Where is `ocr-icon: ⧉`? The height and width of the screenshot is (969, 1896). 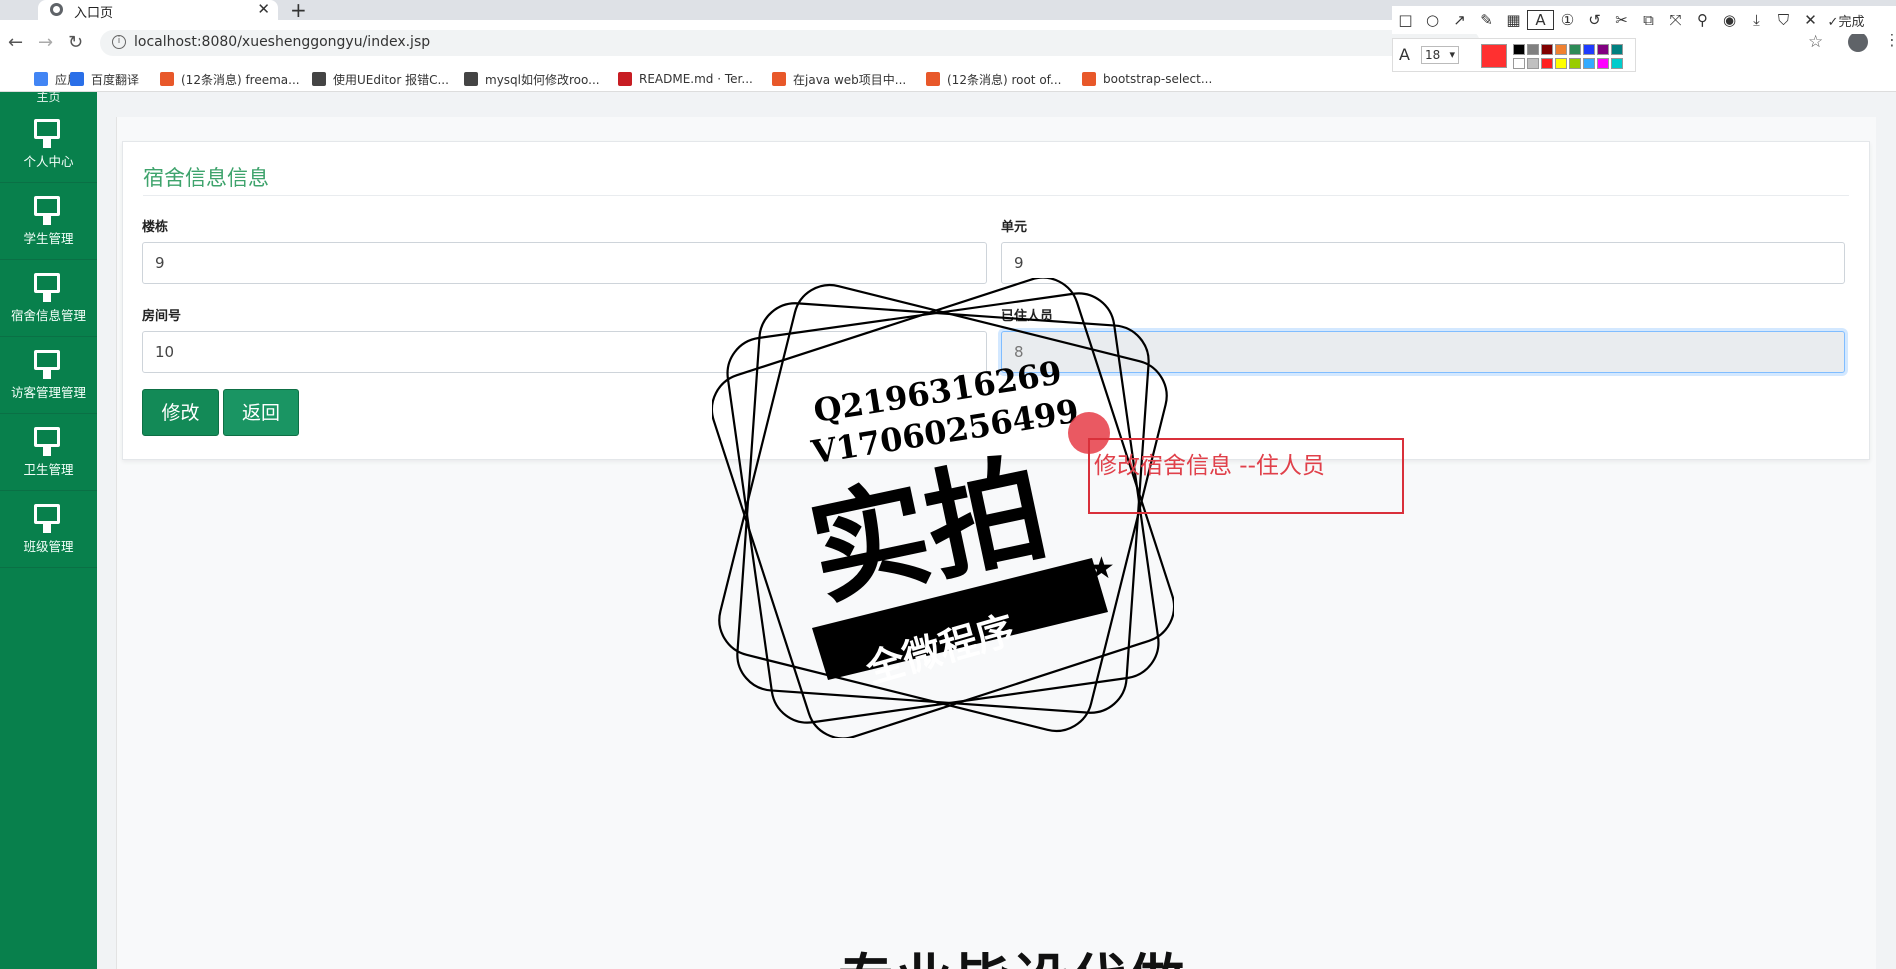
ocr-icon: ⧉ is located at coordinates (1648, 20).